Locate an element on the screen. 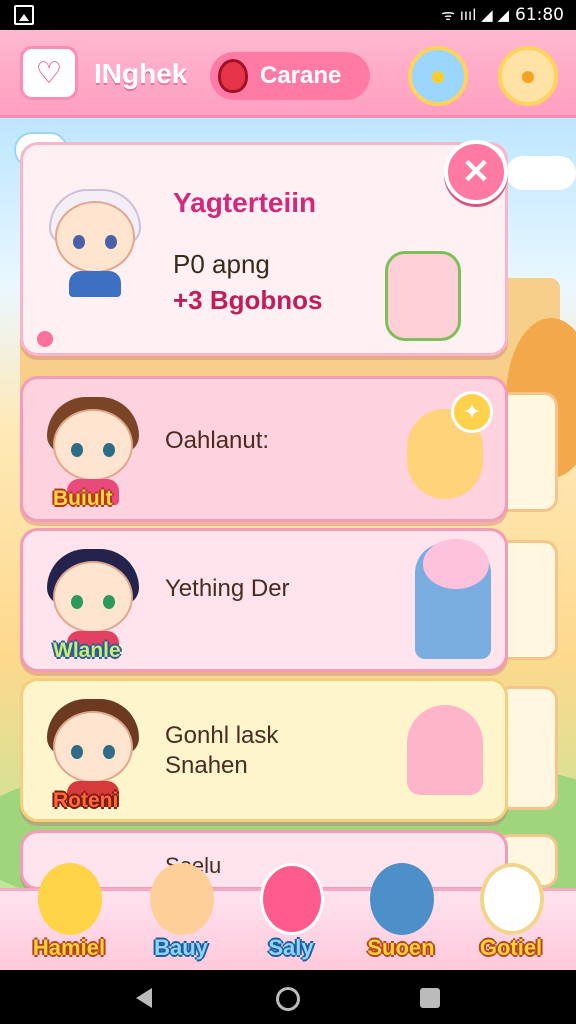 This screenshot has height=1024, width=576. cat-character-icon is located at coordinates (402, 899).